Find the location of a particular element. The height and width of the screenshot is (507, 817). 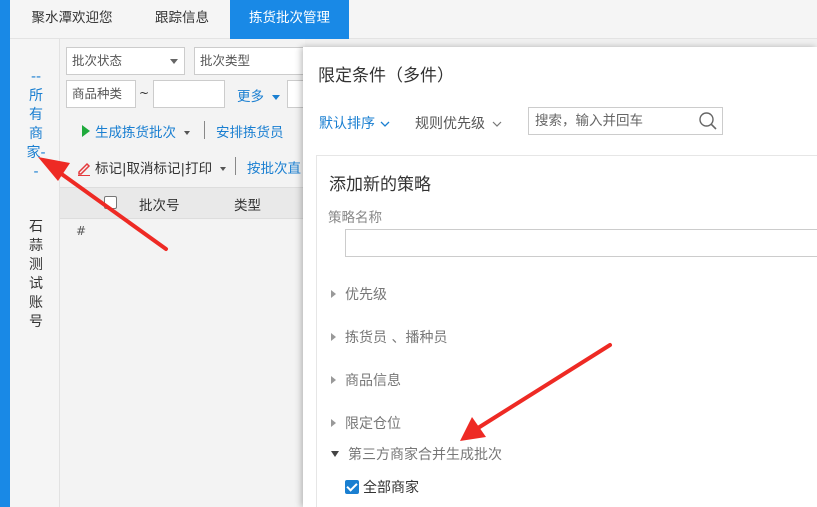

strategy-name-input is located at coordinates (581, 243).